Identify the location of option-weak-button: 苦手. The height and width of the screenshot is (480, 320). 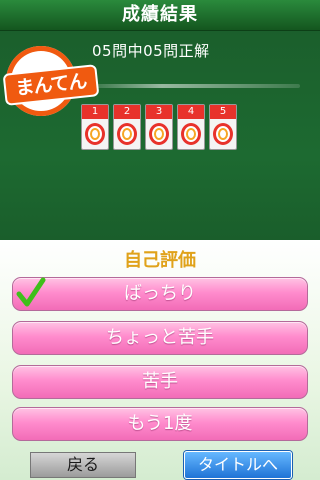
(160, 382).